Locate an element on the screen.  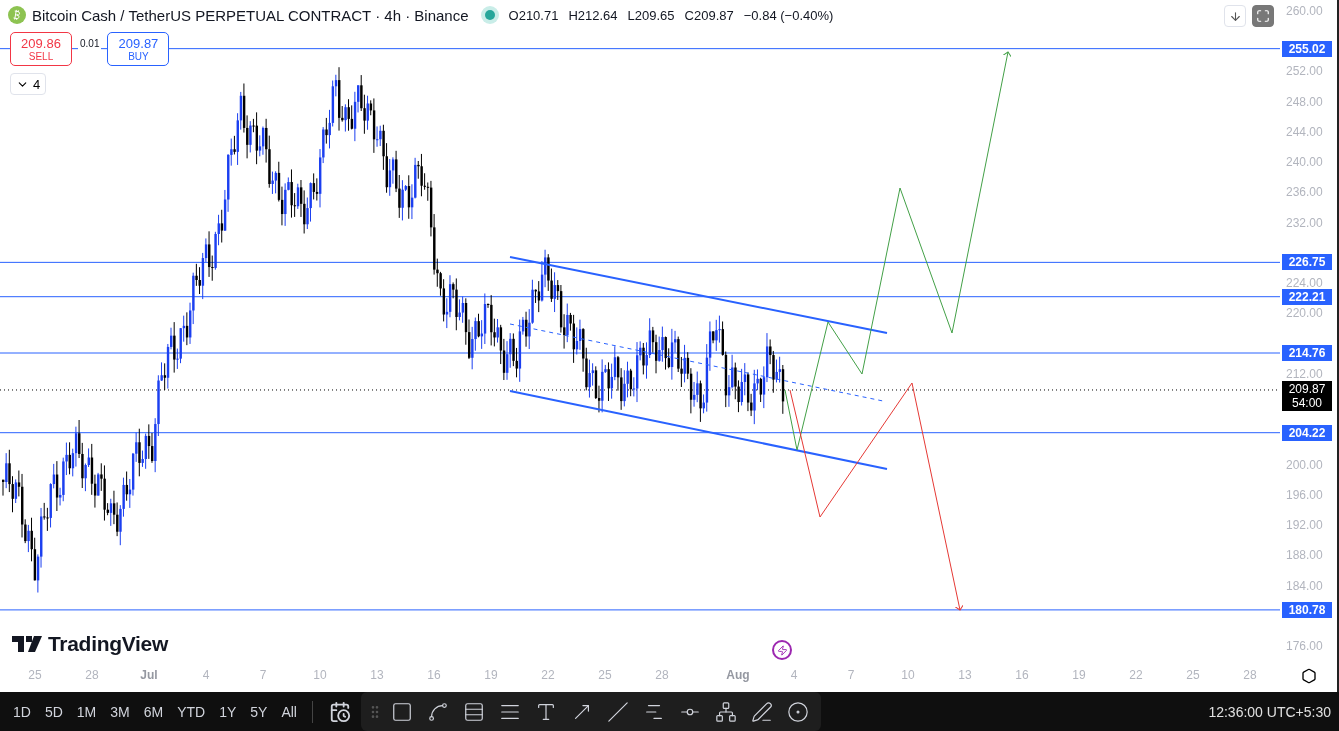
clock-time: 12:36:00 UTC+5:30 is located at coordinates (1269, 711).